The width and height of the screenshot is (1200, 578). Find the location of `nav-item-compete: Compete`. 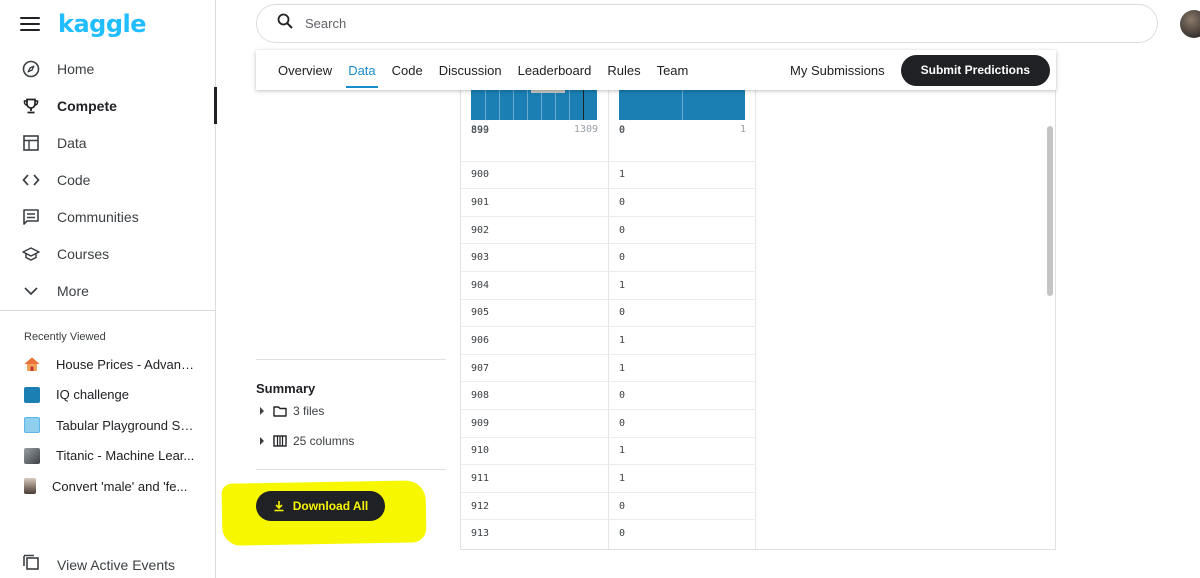

nav-item-compete: Compete is located at coordinates (108, 105).